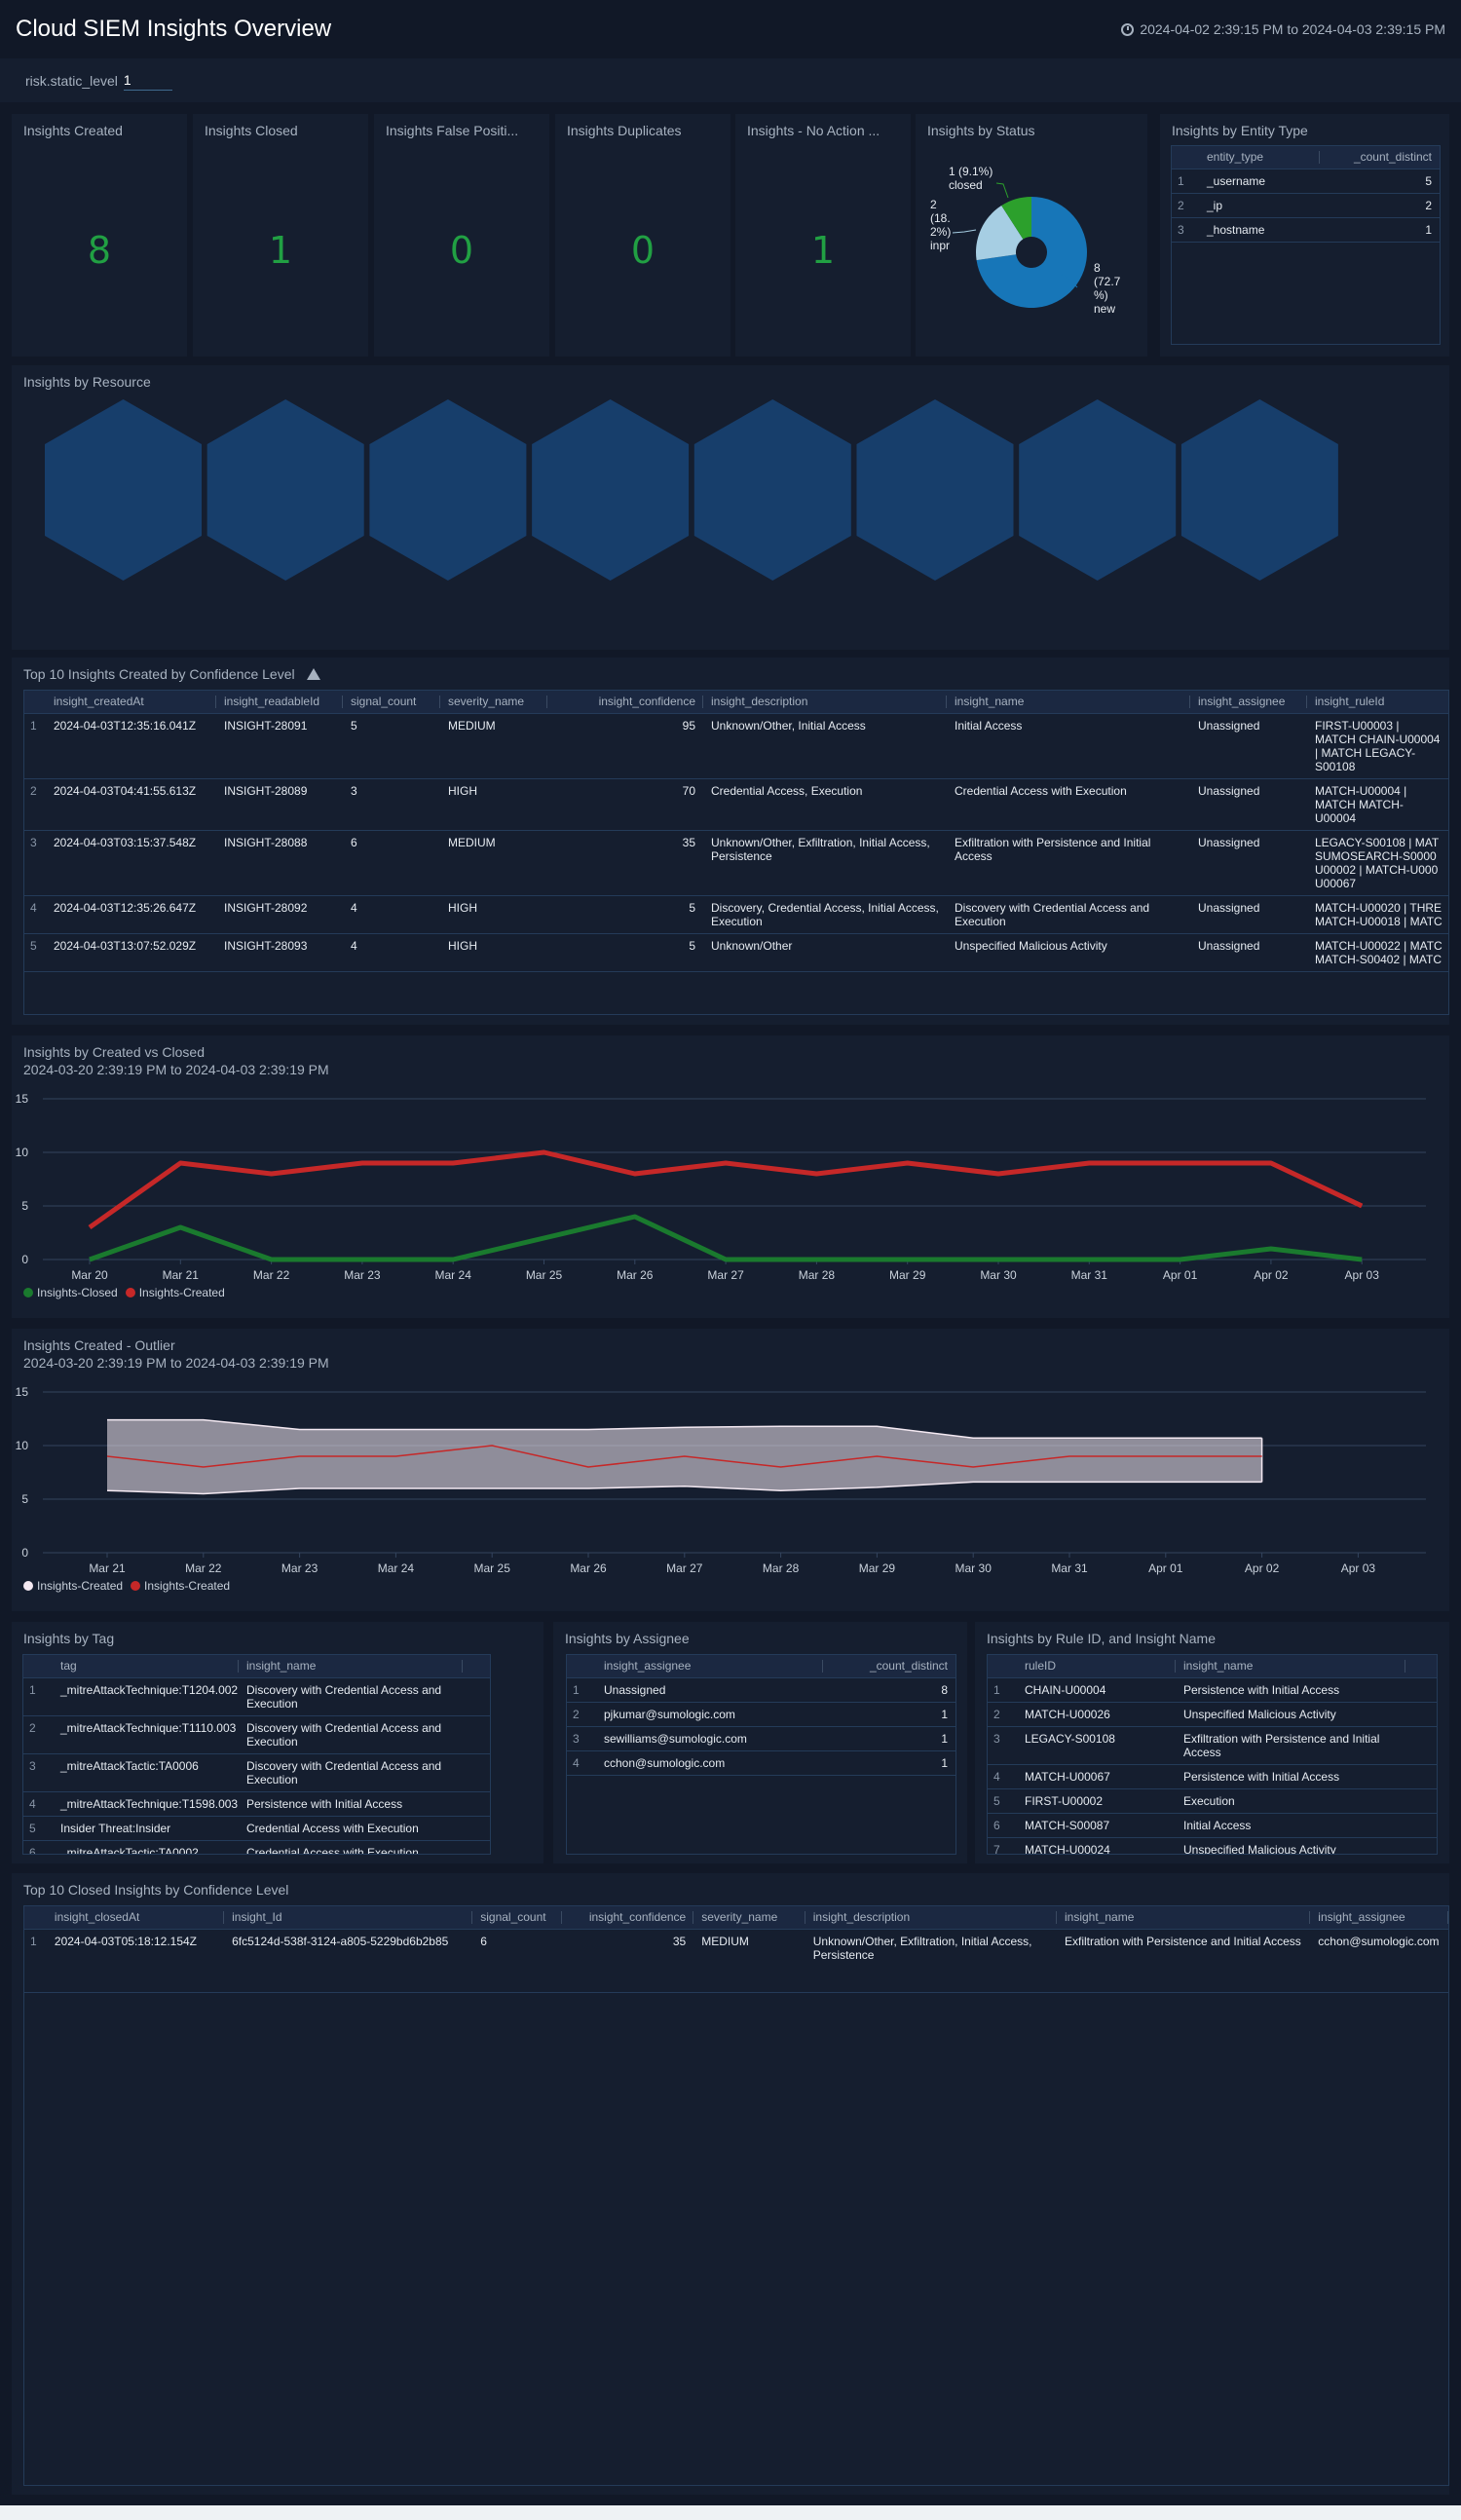  What do you see at coordinates (146, 1696) in the screenshot?
I see `table-cell: _mitreAttackTechnique:T1204.002` at bounding box center [146, 1696].